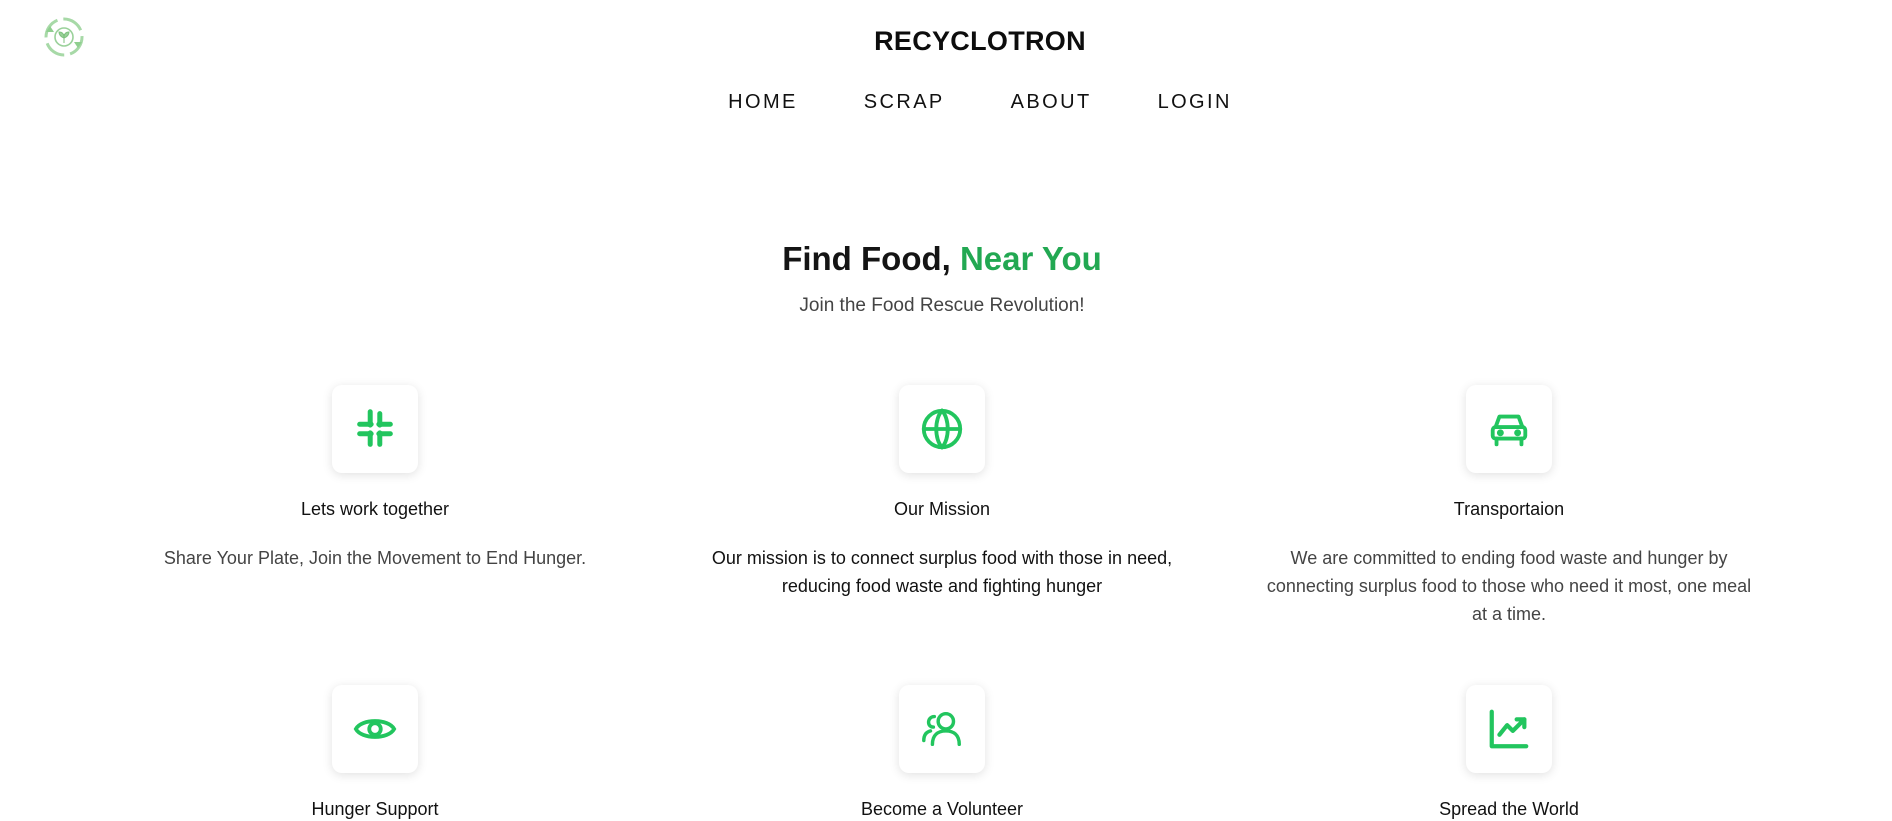 This screenshot has width=1892, height=821. I want to click on slack-icon, so click(375, 428).